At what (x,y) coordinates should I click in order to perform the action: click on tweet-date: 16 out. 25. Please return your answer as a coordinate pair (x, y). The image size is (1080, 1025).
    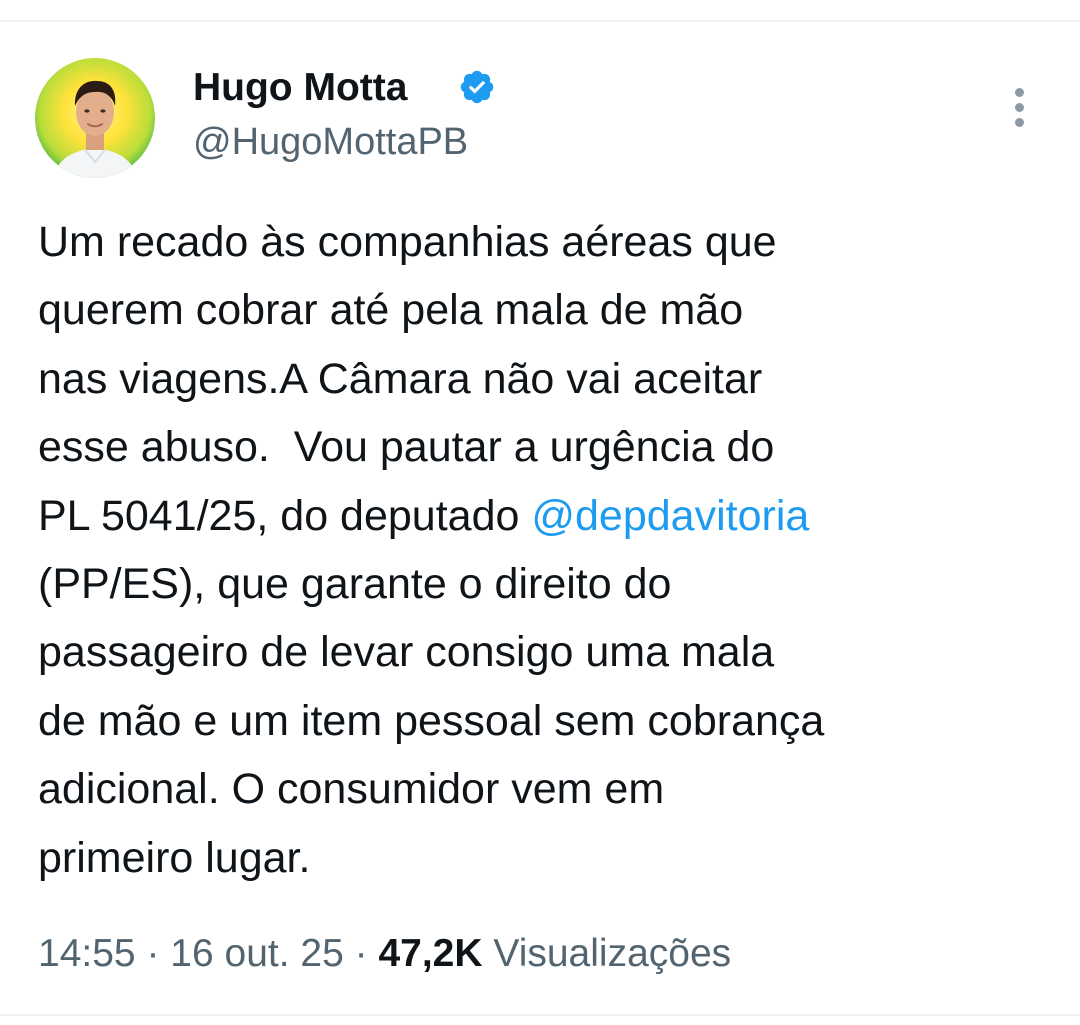
    Looking at the image, I should click on (256, 953).